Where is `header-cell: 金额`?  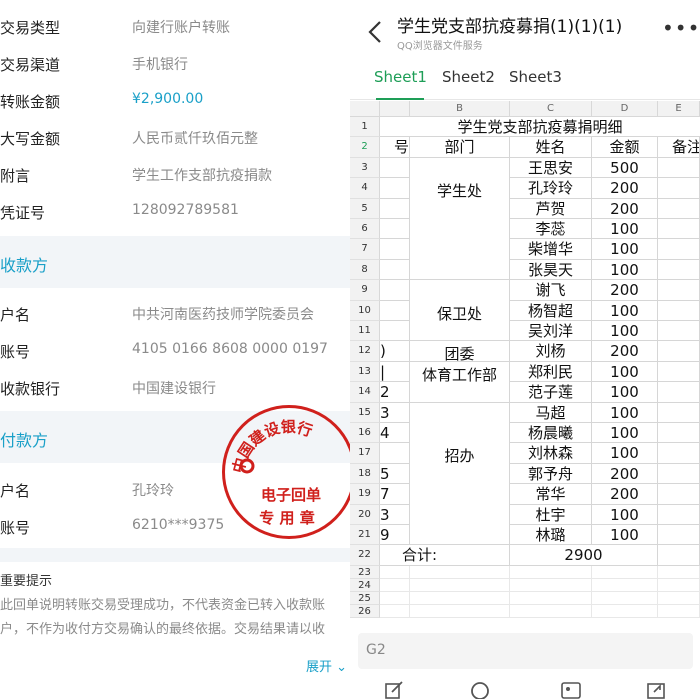
header-cell: 金额 is located at coordinates (625, 147).